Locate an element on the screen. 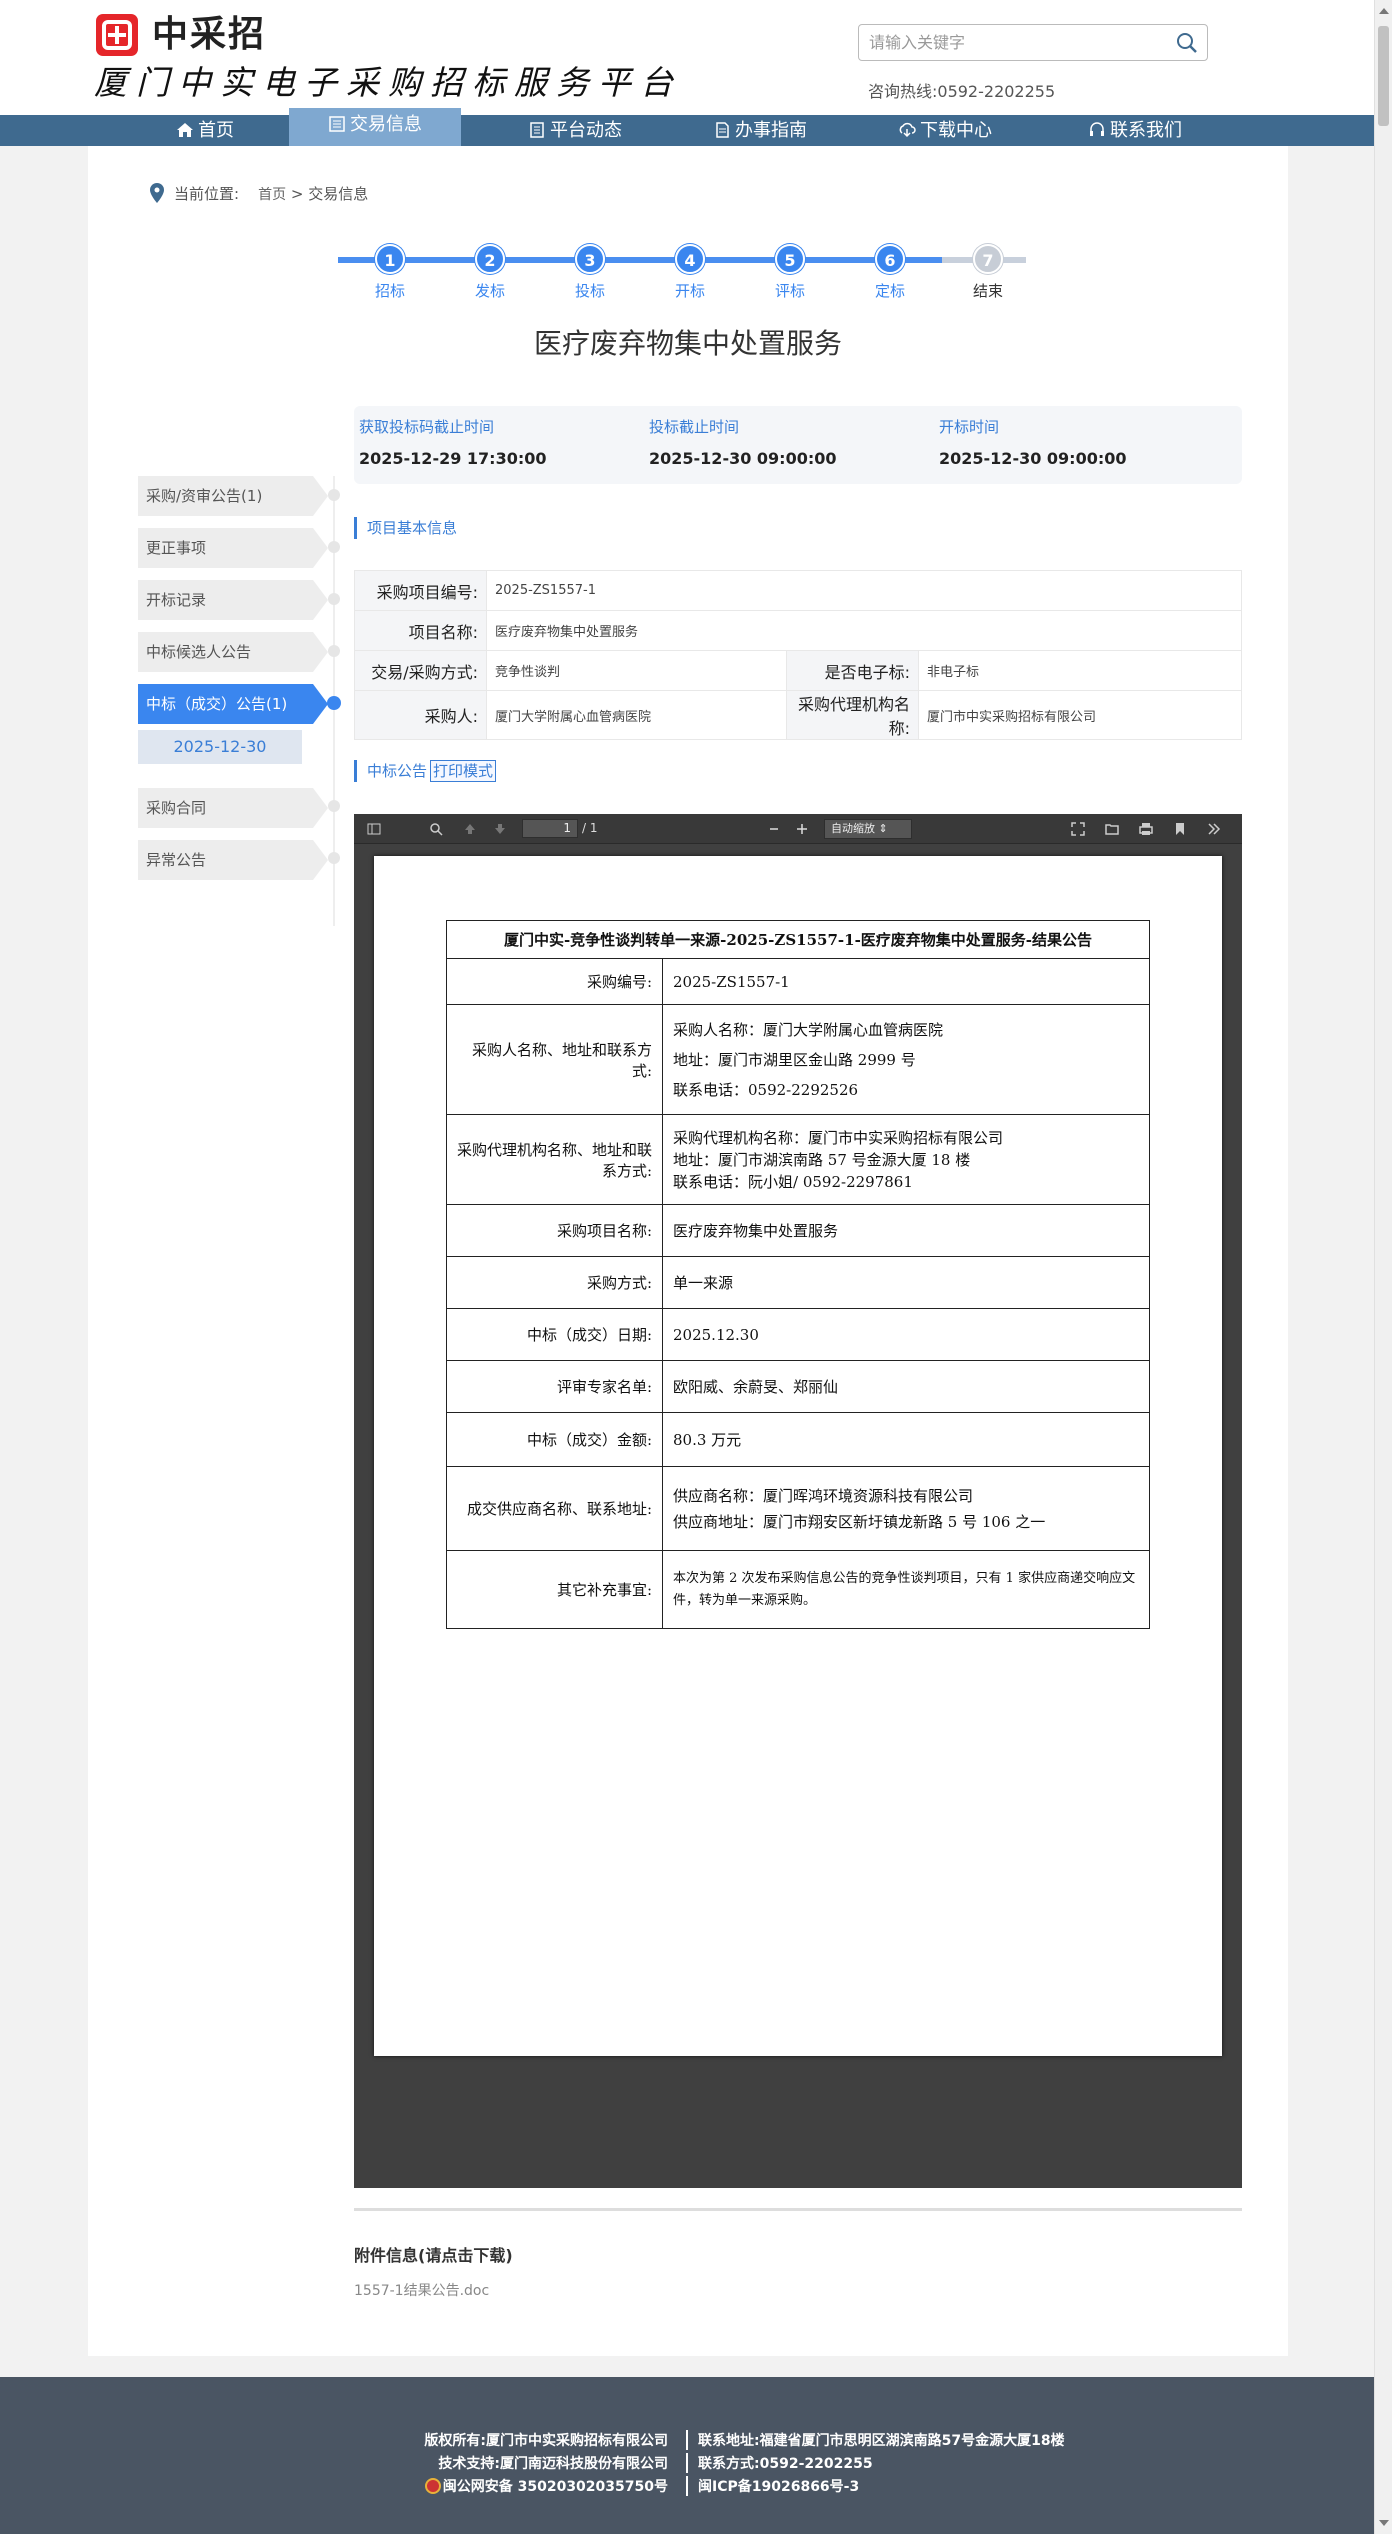 Image resolution: width=1392 pixels, height=2534 pixels. side-item-abnormal: 异常公告 is located at coordinates (233, 860).